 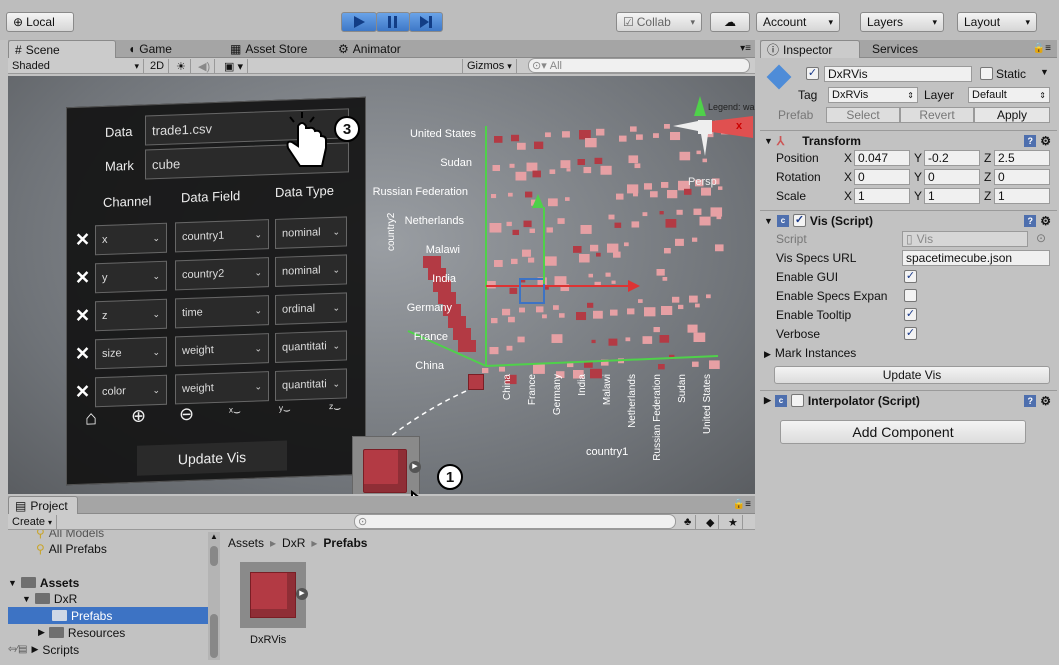 What do you see at coordinates (268, 49) in the screenshot?
I see `tab-asset-store: ▦ Asset Store` at bounding box center [268, 49].